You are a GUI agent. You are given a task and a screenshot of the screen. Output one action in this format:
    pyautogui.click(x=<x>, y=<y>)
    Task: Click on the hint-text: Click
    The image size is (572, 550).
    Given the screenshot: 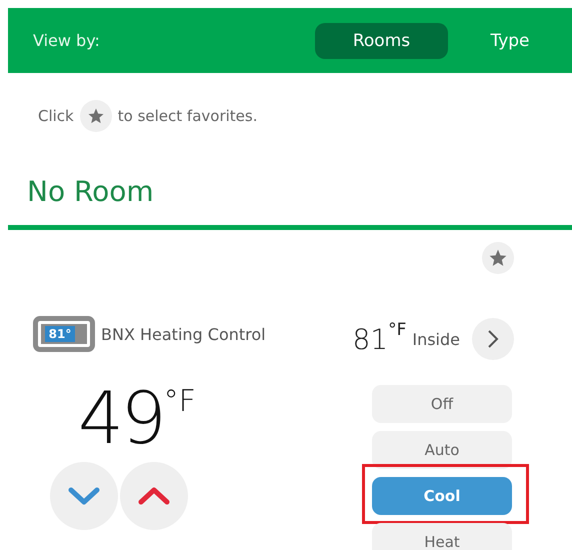 What is the action you would take?
    pyautogui.click(x=56, y=116)
    